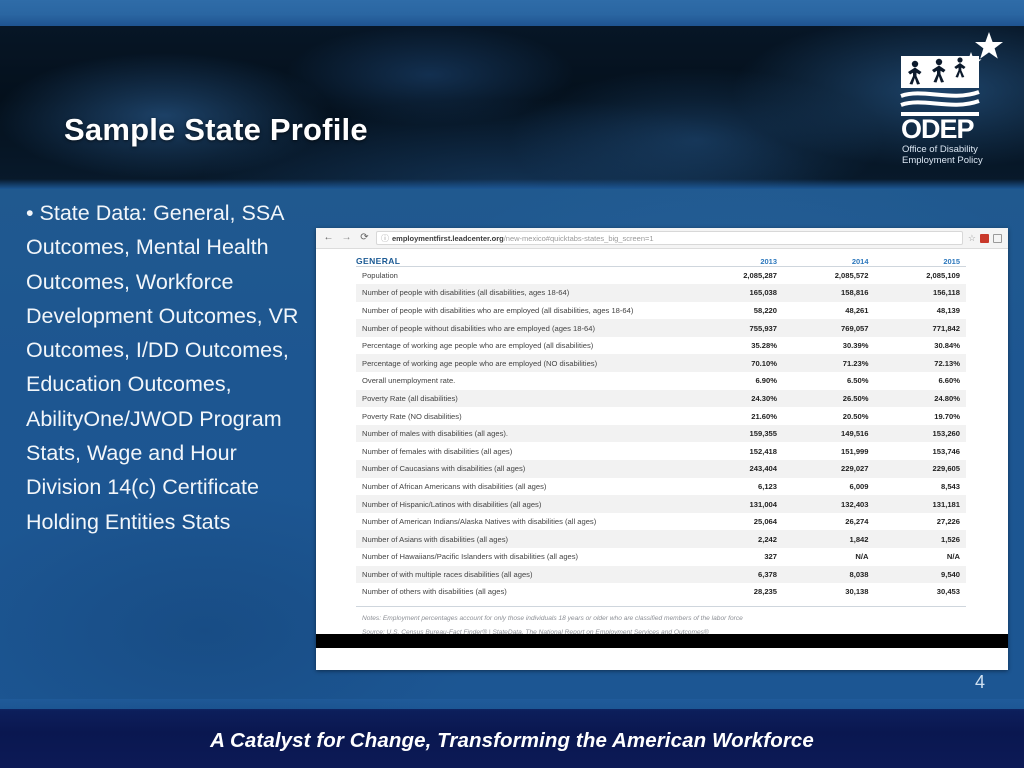 The height and width of the screenshot is (768, 1024). Describe the element at coordinates (765, 592) in the screenshot. I see `row-value-2013: 28,235` at that location.